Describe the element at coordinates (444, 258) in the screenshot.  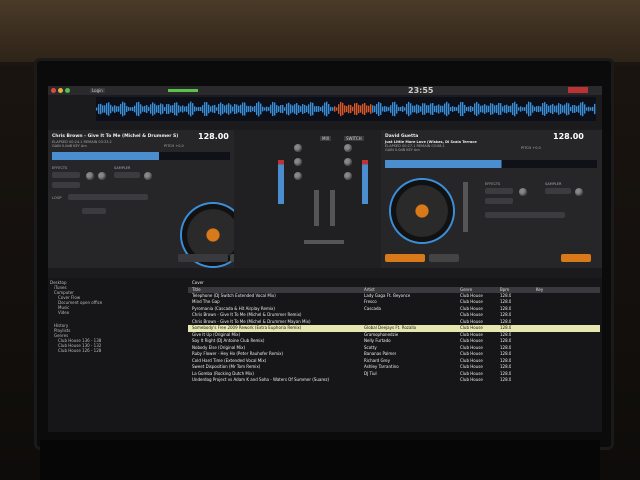
I see `right-cue-button` at that location.